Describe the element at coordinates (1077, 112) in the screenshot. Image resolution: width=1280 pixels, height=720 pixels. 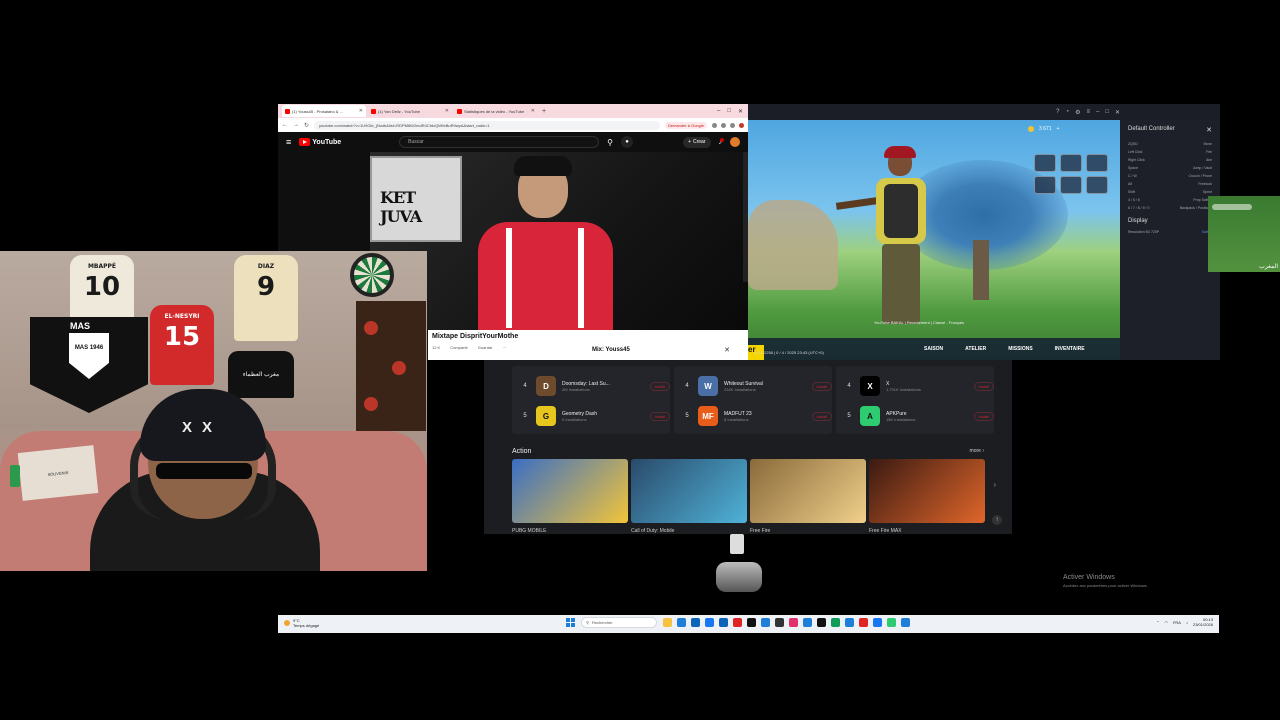
I see `settings-icon: ⚙` at that location.